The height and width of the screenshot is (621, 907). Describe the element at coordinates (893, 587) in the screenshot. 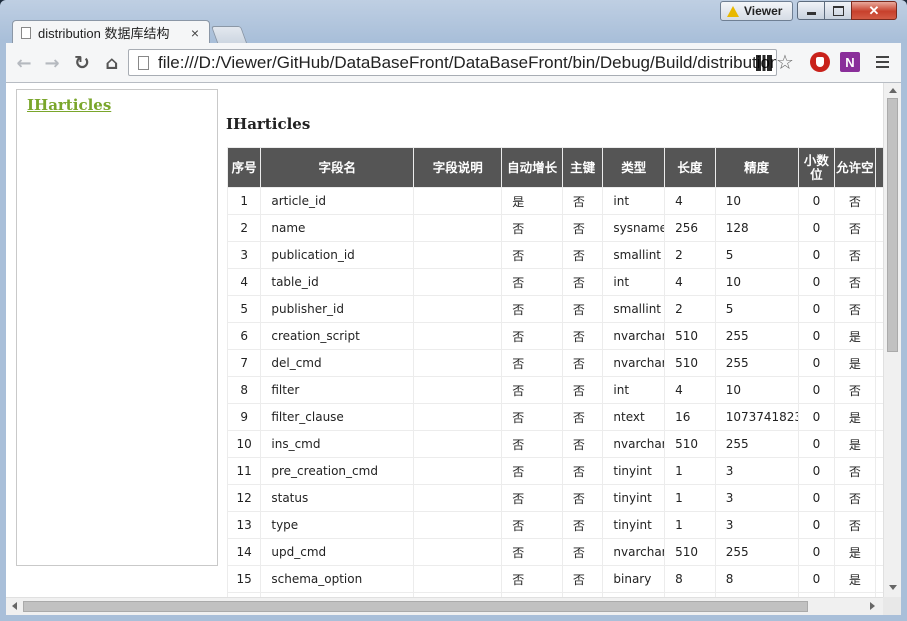

I see `scroll-down-icon` at that location.